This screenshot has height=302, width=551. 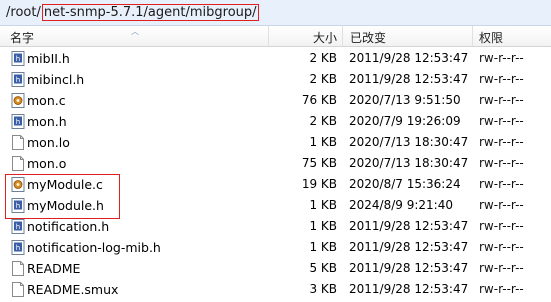 What do you see at coordinates (94, 247) in the screenshot?
I see `file-name: notification-log-mib.h` at bounding box center [94, 247].